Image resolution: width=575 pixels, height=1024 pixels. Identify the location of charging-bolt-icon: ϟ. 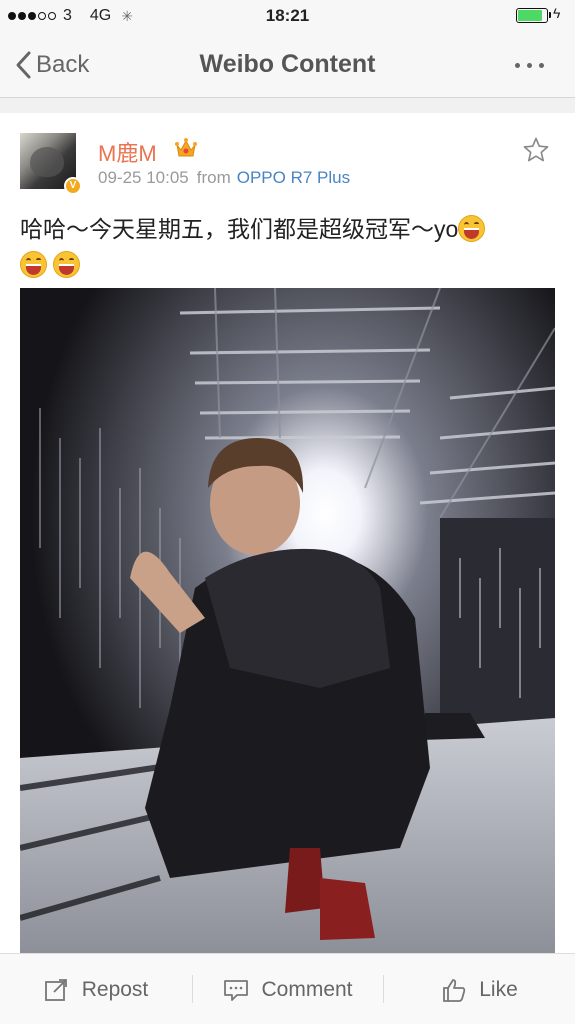
(557, 13).